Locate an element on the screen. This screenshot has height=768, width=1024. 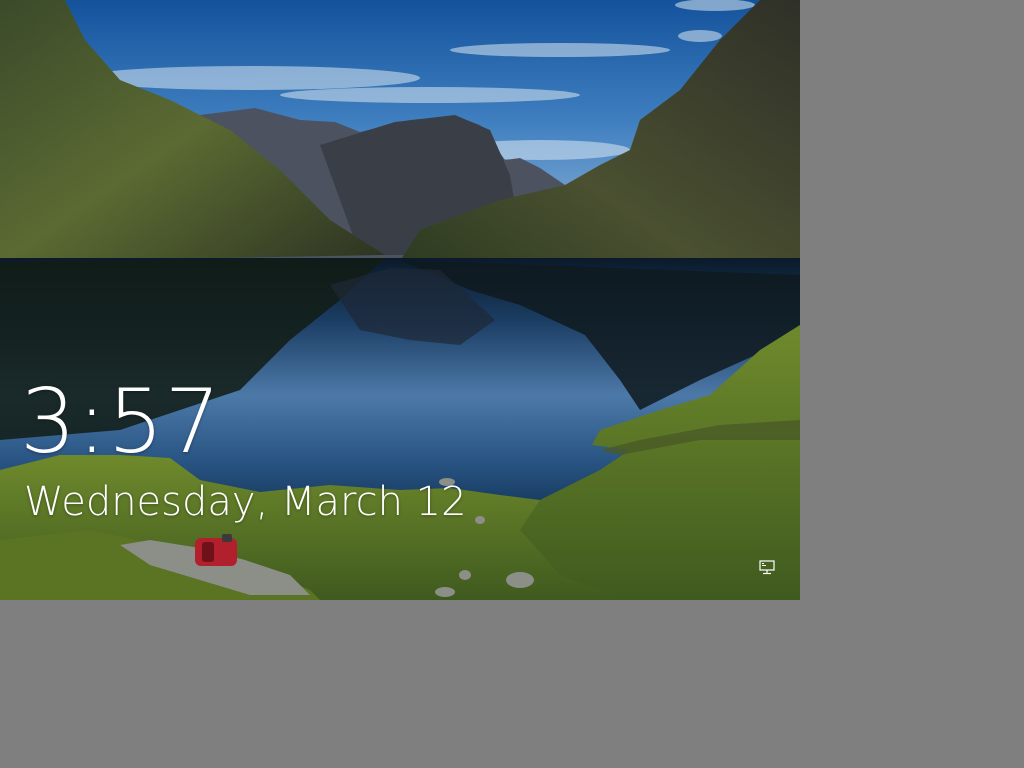
lock-screen-time: 3:57 is located at coordinates (121, 421).